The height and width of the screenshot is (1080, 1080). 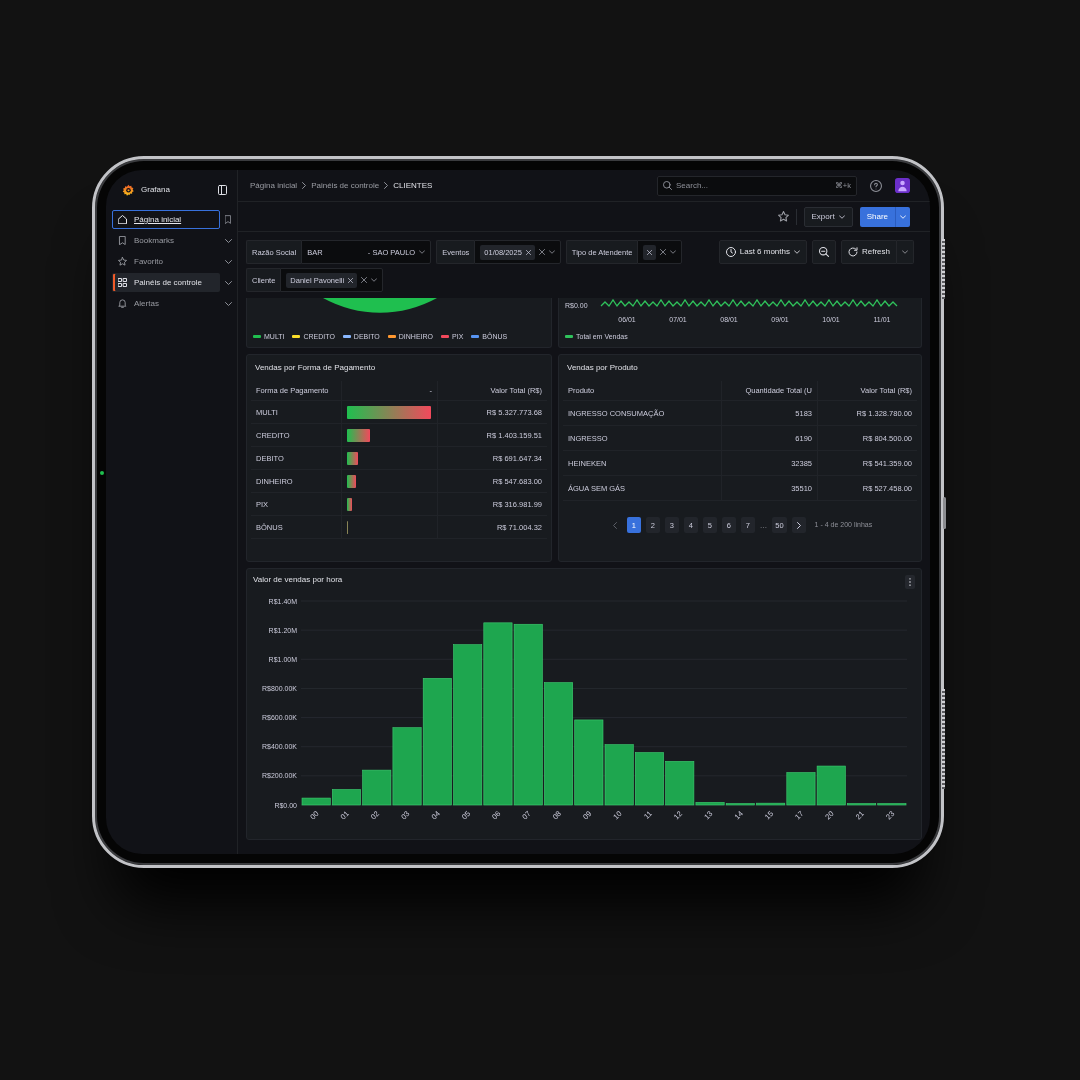 What do you see at coordinates (122, 303) in the screenshot?
I see `bell-icon` at bounding box center [122, 303].